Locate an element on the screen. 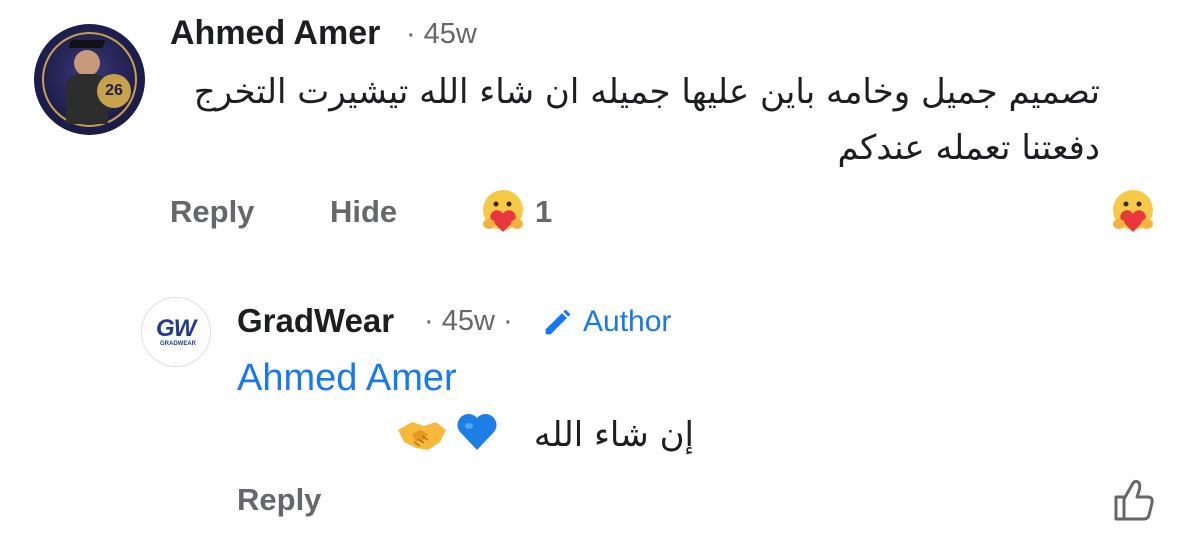 This screenshot has width=1200, height=541. graduation-cap-icon is located at coordinates (87, 44).